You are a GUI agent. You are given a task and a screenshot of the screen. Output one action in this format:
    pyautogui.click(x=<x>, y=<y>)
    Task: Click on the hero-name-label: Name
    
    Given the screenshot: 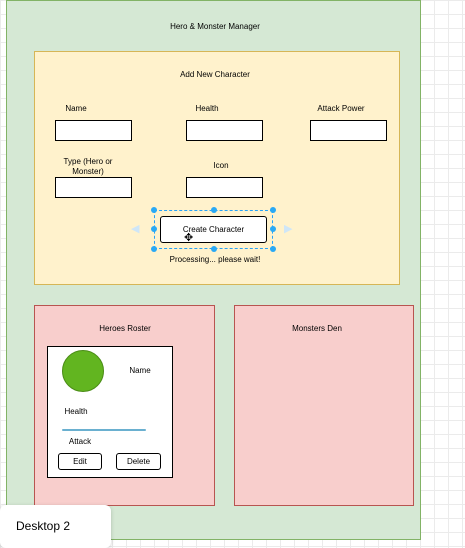 What is the action you would take?
    pyautogui.click(x=140, y=370)
    